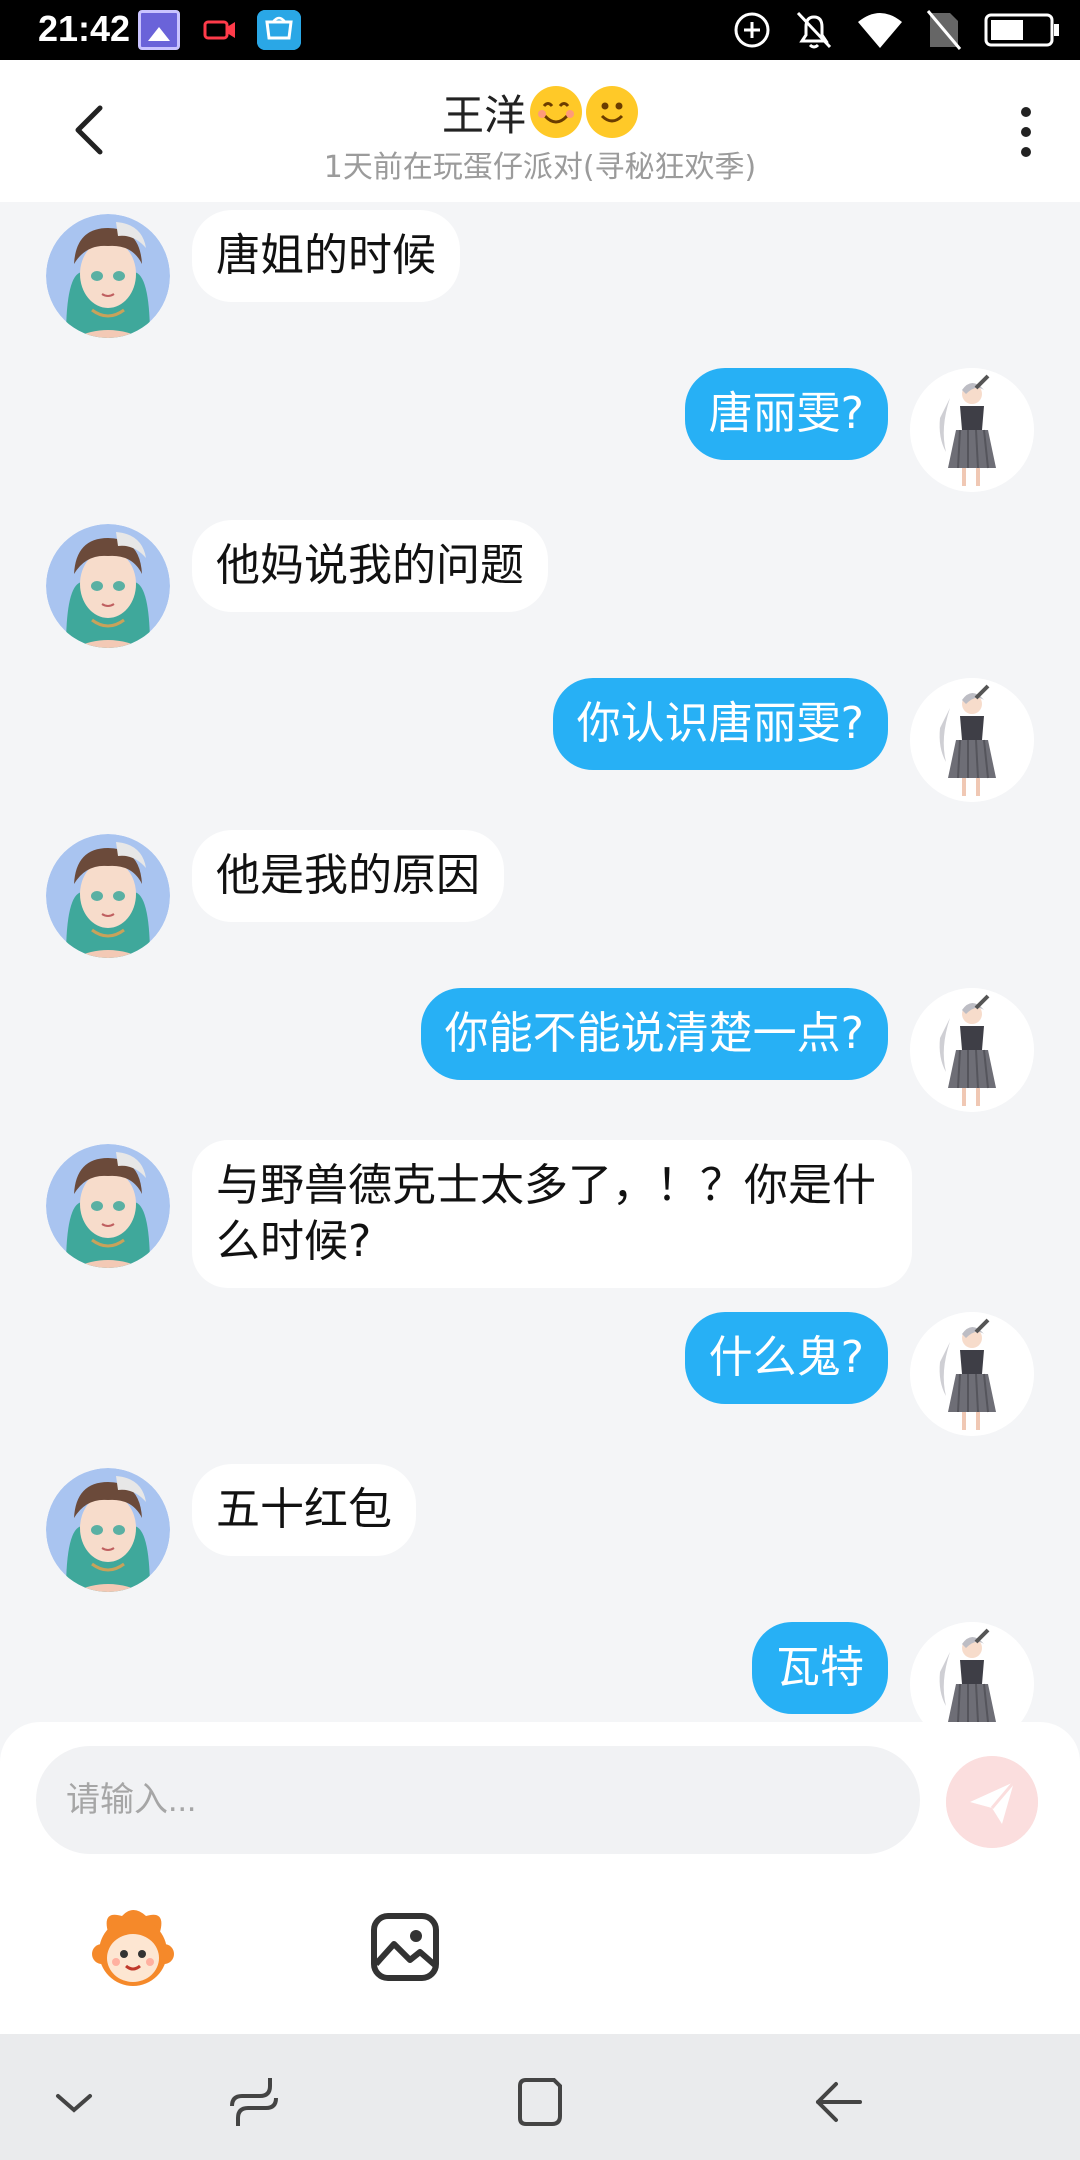  Describe the element at coordinates (304, 1510) in the screenshot. I see `message-bubble: 五十红包` at that location.